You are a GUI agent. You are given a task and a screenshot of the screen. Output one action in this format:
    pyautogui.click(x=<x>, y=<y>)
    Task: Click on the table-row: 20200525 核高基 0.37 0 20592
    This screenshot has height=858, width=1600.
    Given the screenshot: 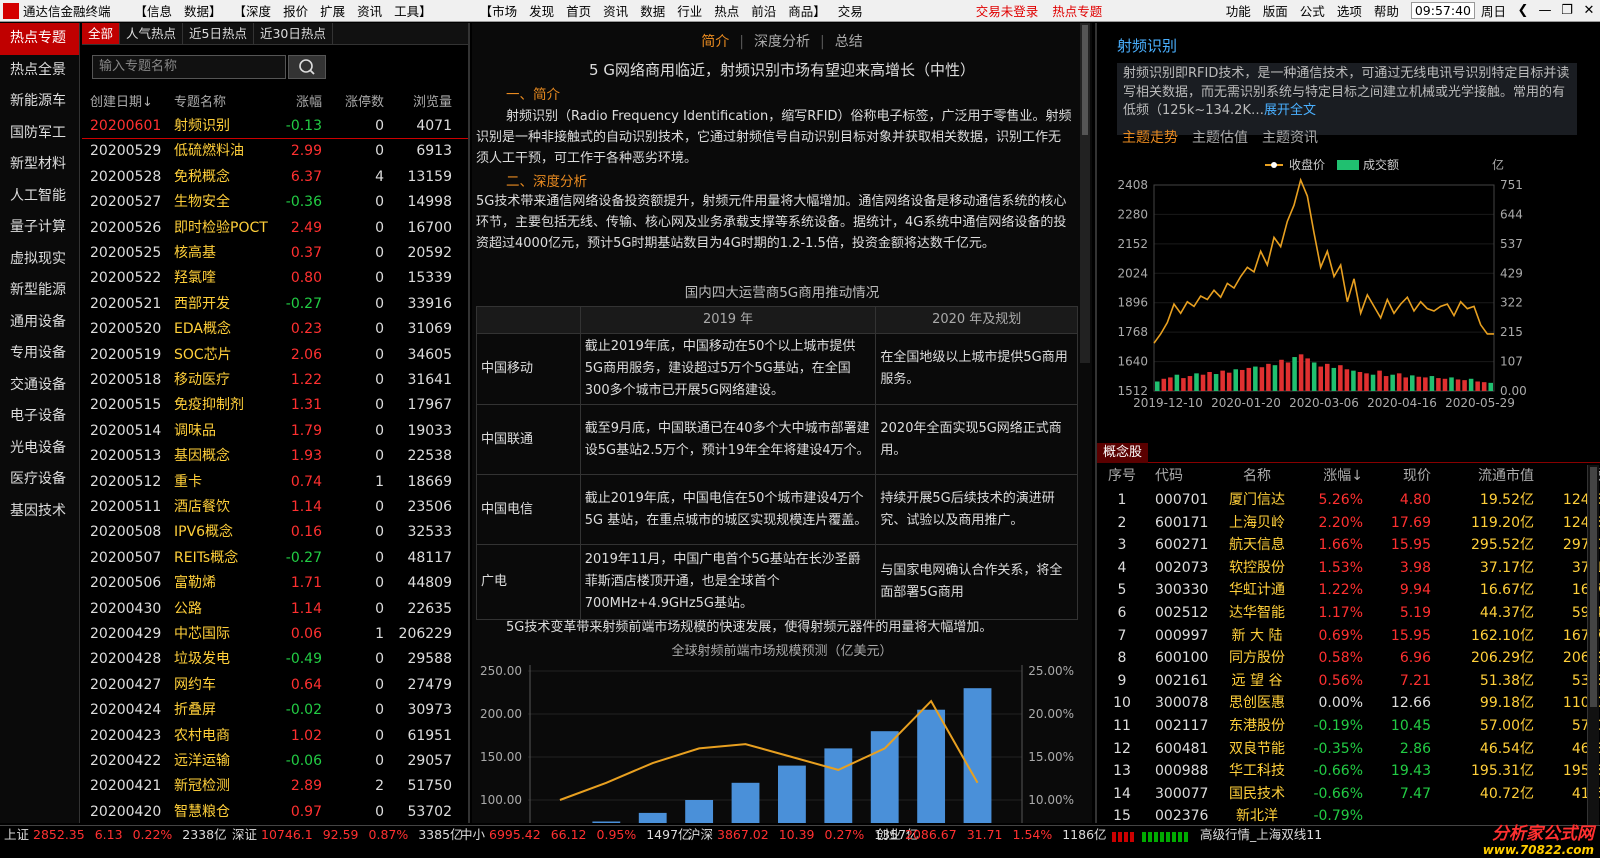 What is the action you would take?
    pyautogui.click(x=275, y=253)
    